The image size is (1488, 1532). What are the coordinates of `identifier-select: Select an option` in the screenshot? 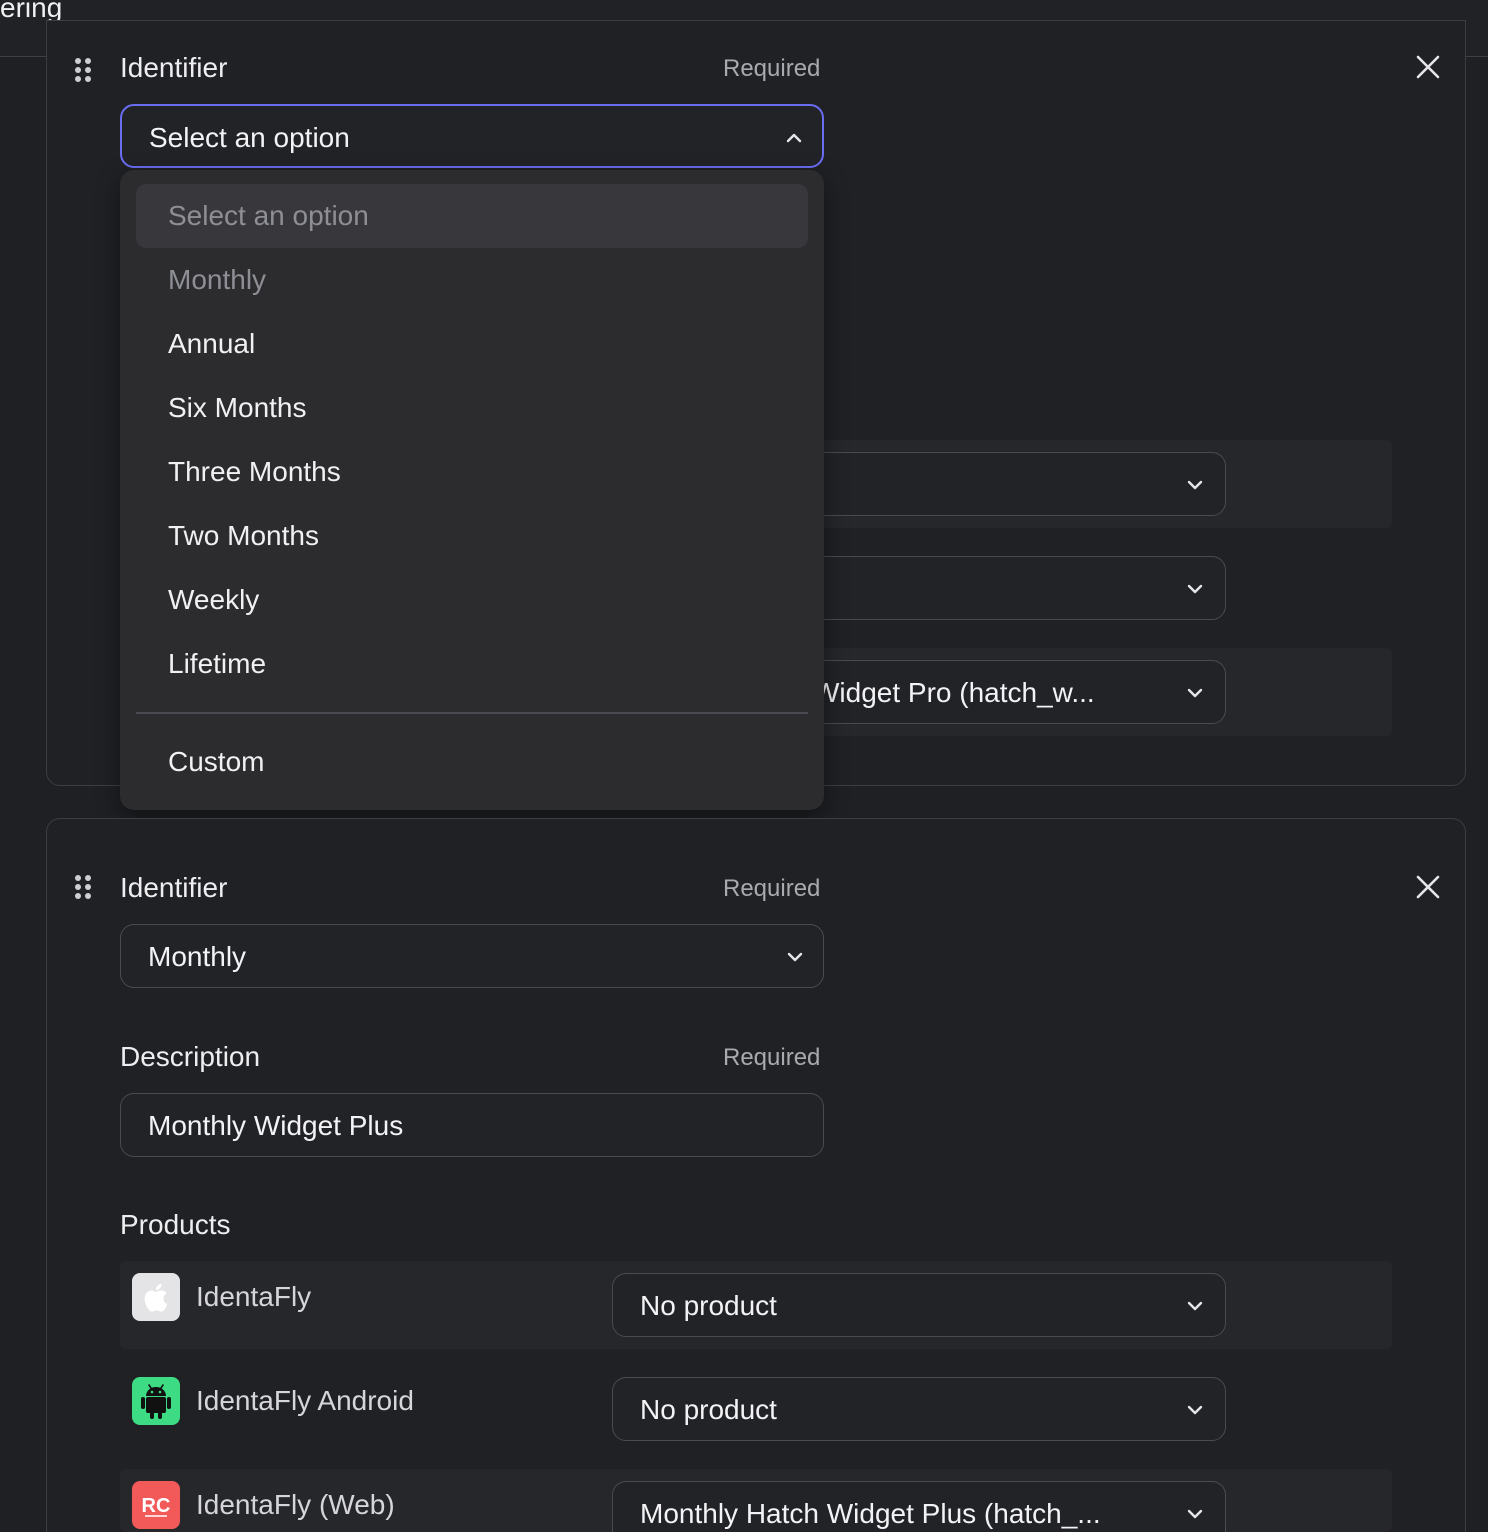 It's located at (472, 136).